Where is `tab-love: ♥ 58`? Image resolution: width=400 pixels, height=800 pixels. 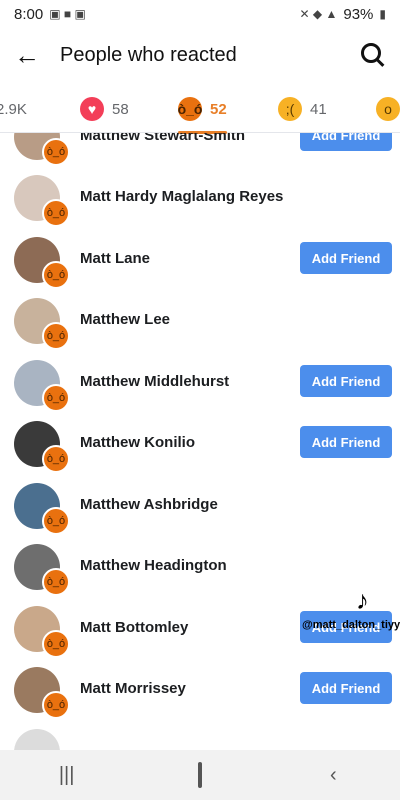 tab-love: ♥ 58 is located at coordinates (104, 109).